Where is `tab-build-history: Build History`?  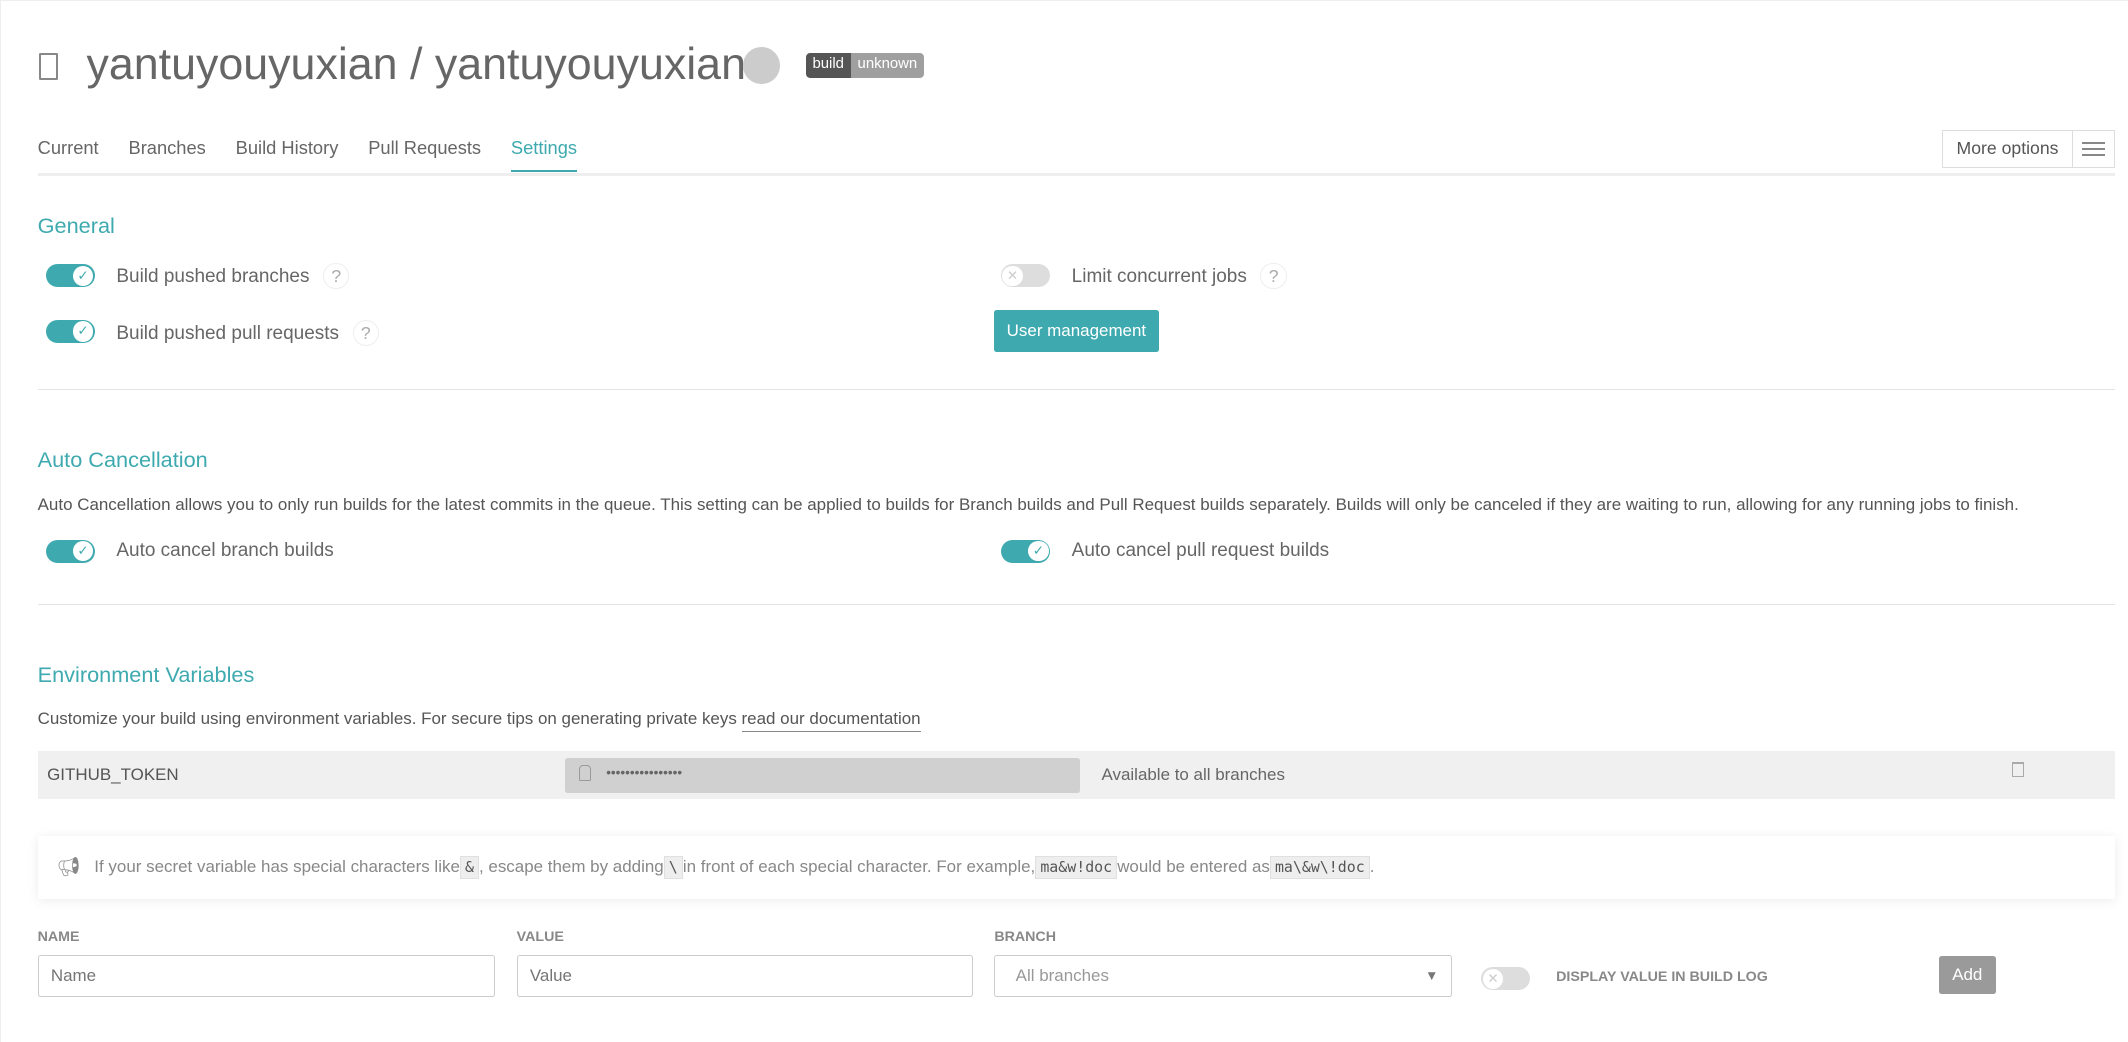 tab-build-history: Build History is located at coordinates (287, 154).